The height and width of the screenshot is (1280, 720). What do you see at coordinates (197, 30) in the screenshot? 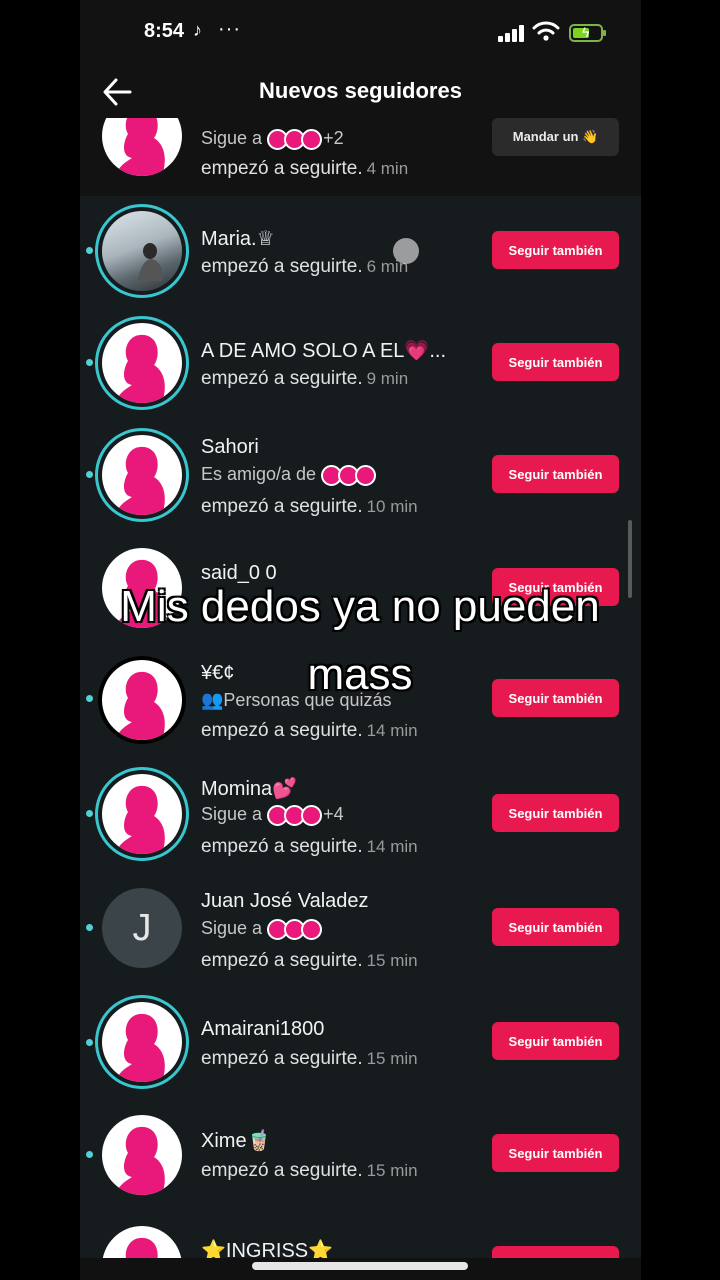
I see `tiktok-icon: ♪` at bounding box center [197, 30].